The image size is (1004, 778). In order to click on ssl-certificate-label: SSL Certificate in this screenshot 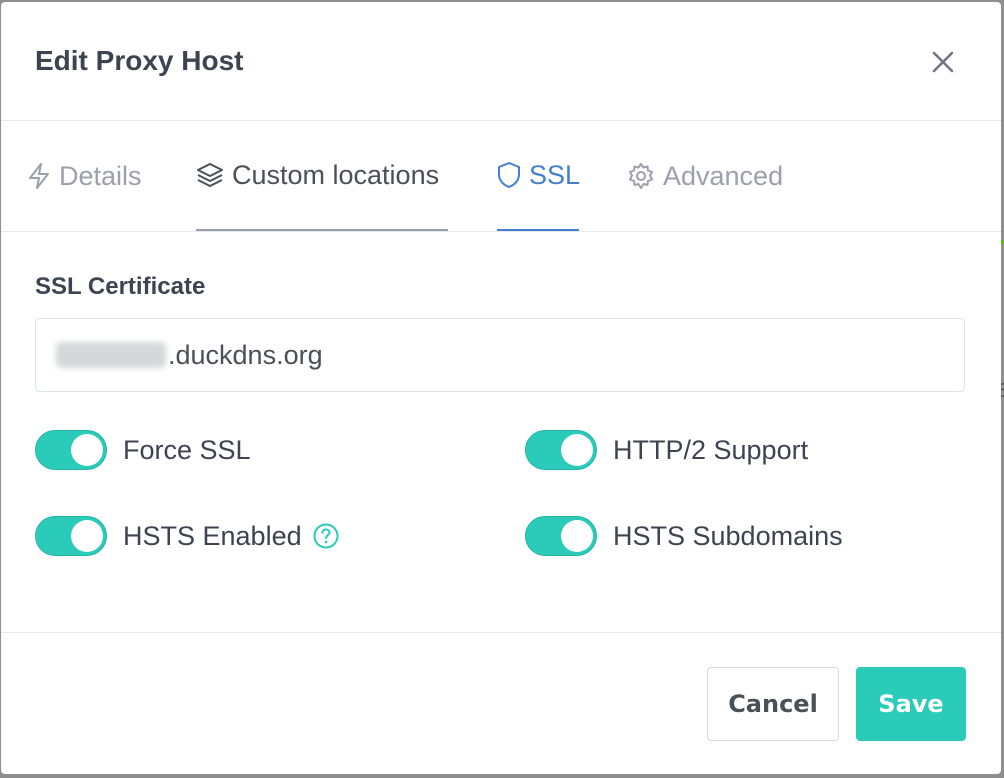, I will do `click(120, 286)`.